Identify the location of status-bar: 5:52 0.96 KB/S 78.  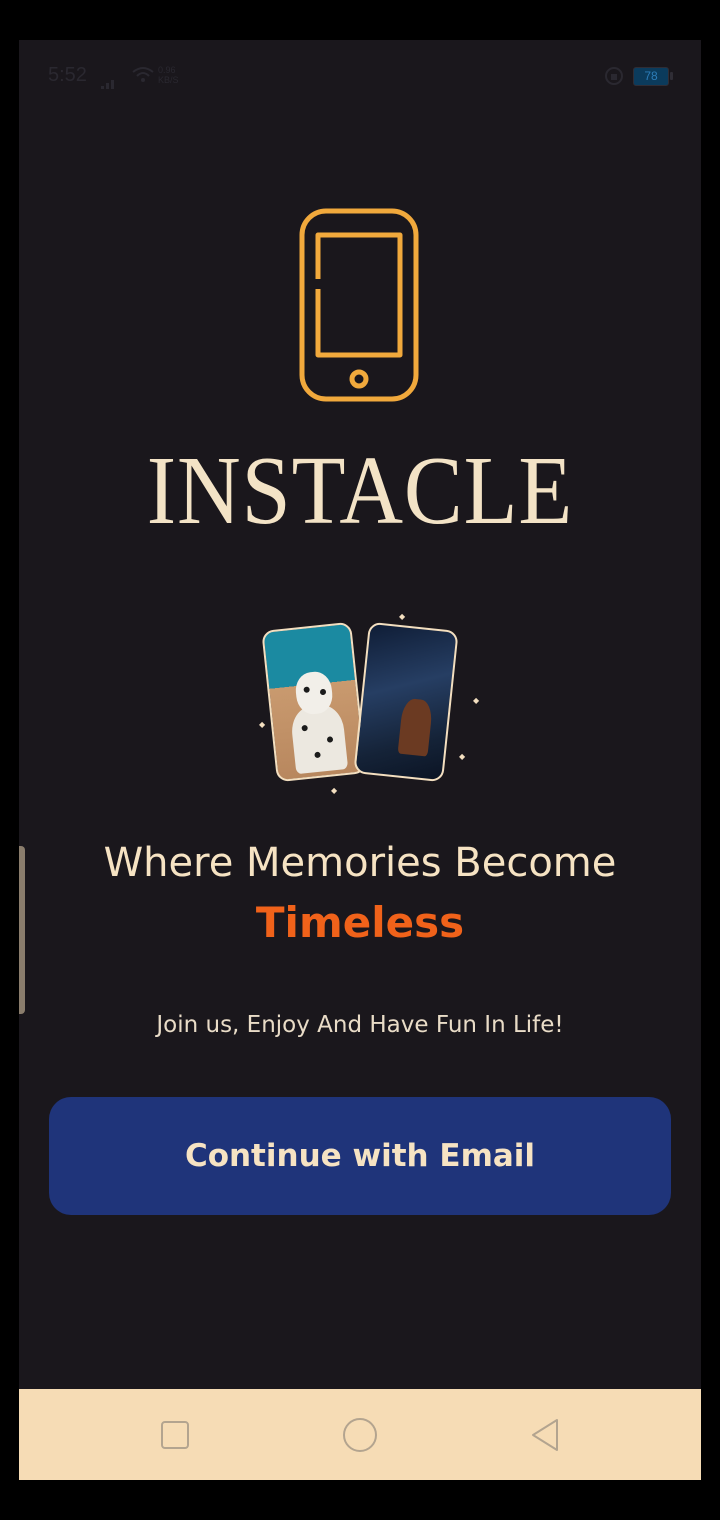
(360, 76).